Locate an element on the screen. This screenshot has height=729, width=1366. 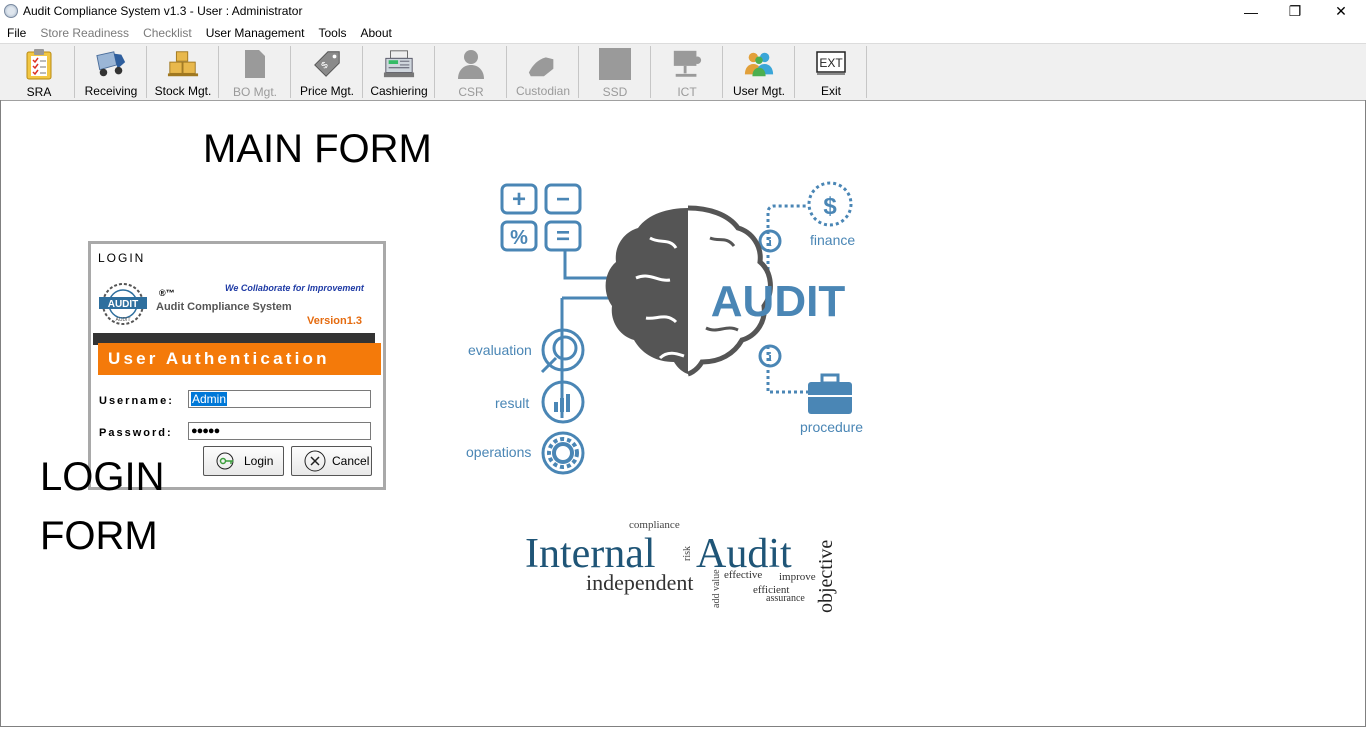
toolbar-label: Price Mgt. is located at coordinates (326, 91).